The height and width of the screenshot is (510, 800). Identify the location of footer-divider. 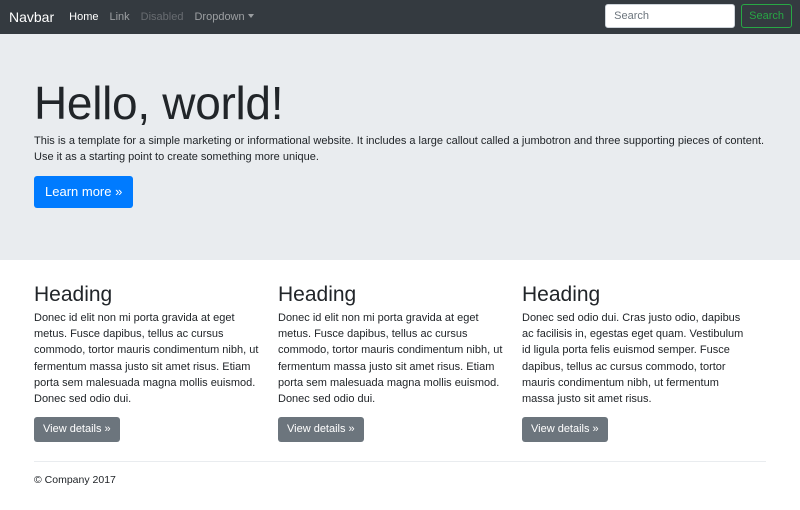
(400, 461).